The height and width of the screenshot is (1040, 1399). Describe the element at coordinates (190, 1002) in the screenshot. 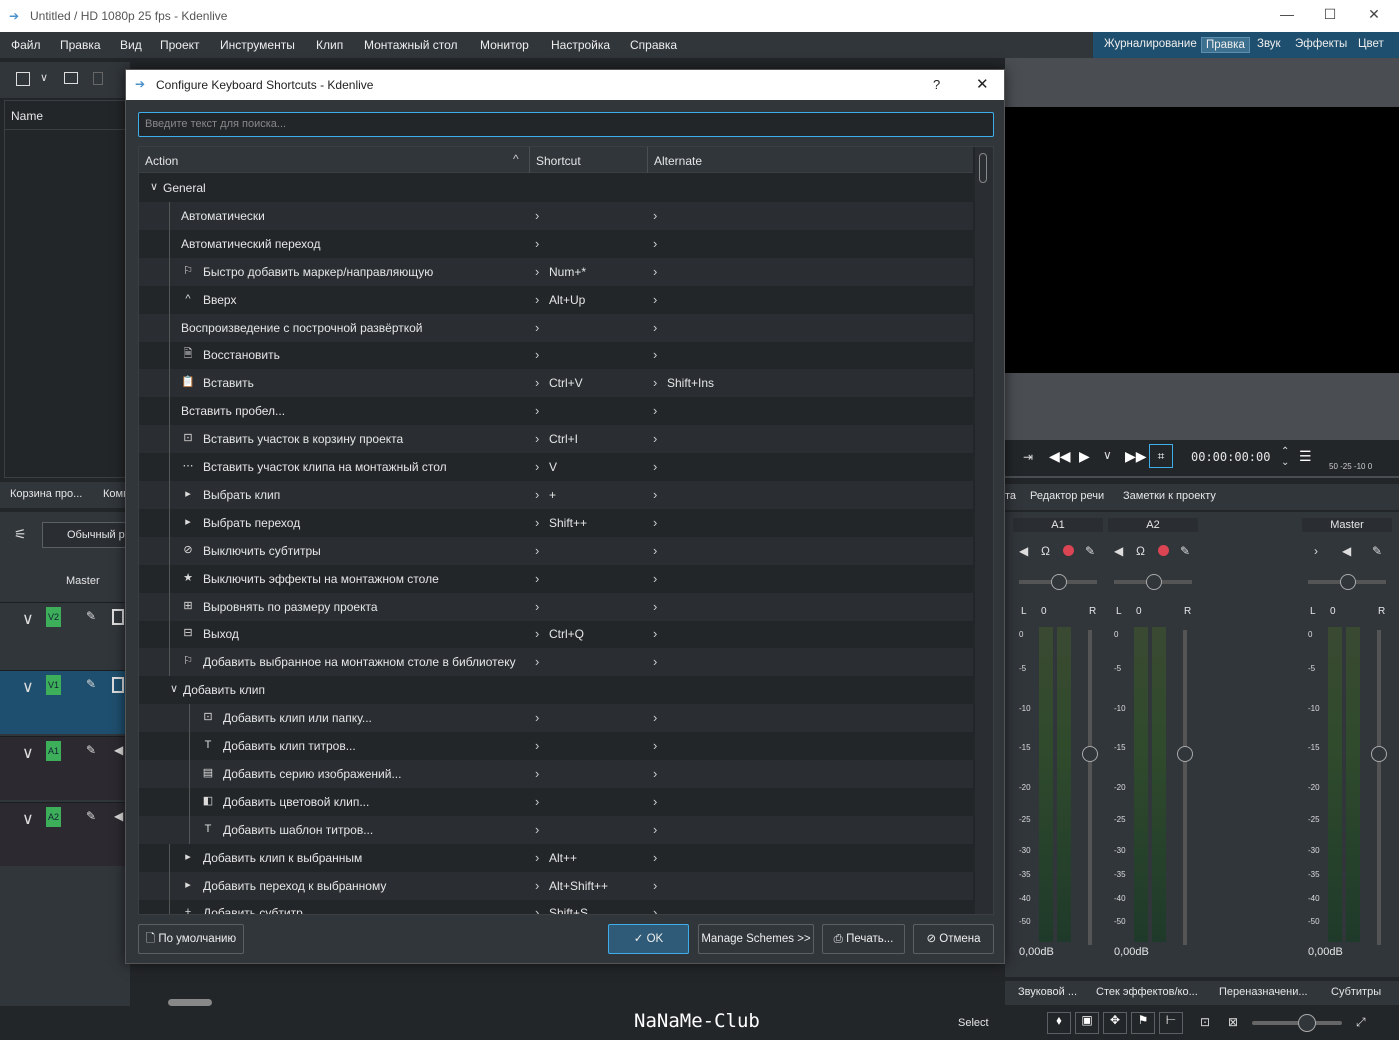

I see `timeline-scrollbar` at that location.